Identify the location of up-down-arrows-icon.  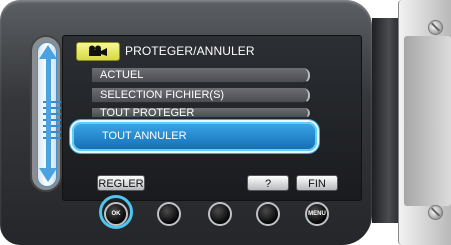
(48, 115).